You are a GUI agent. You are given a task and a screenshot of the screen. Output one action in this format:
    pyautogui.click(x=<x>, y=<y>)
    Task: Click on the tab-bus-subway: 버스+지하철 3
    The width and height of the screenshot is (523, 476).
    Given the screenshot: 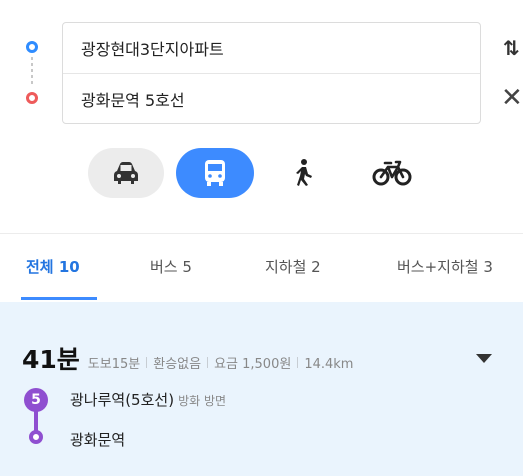 What is the action you would take?
    pyautogui.click(x=445, y=266)
    